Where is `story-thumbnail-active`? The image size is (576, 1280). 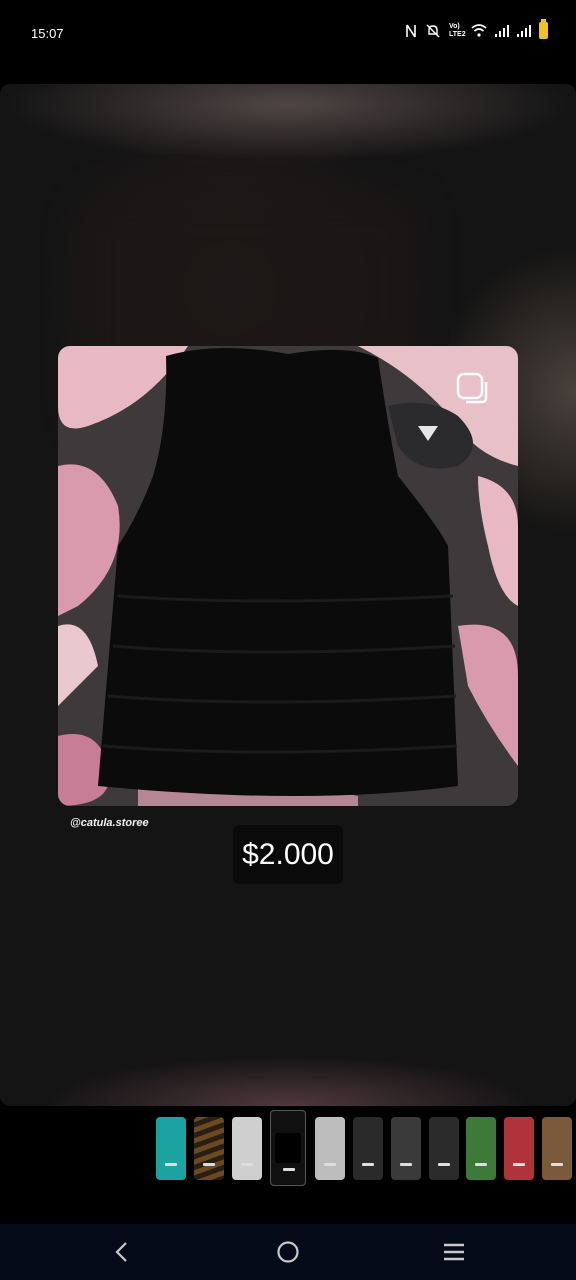
story-thumbnail-active is located at coordinates (288, 1148).